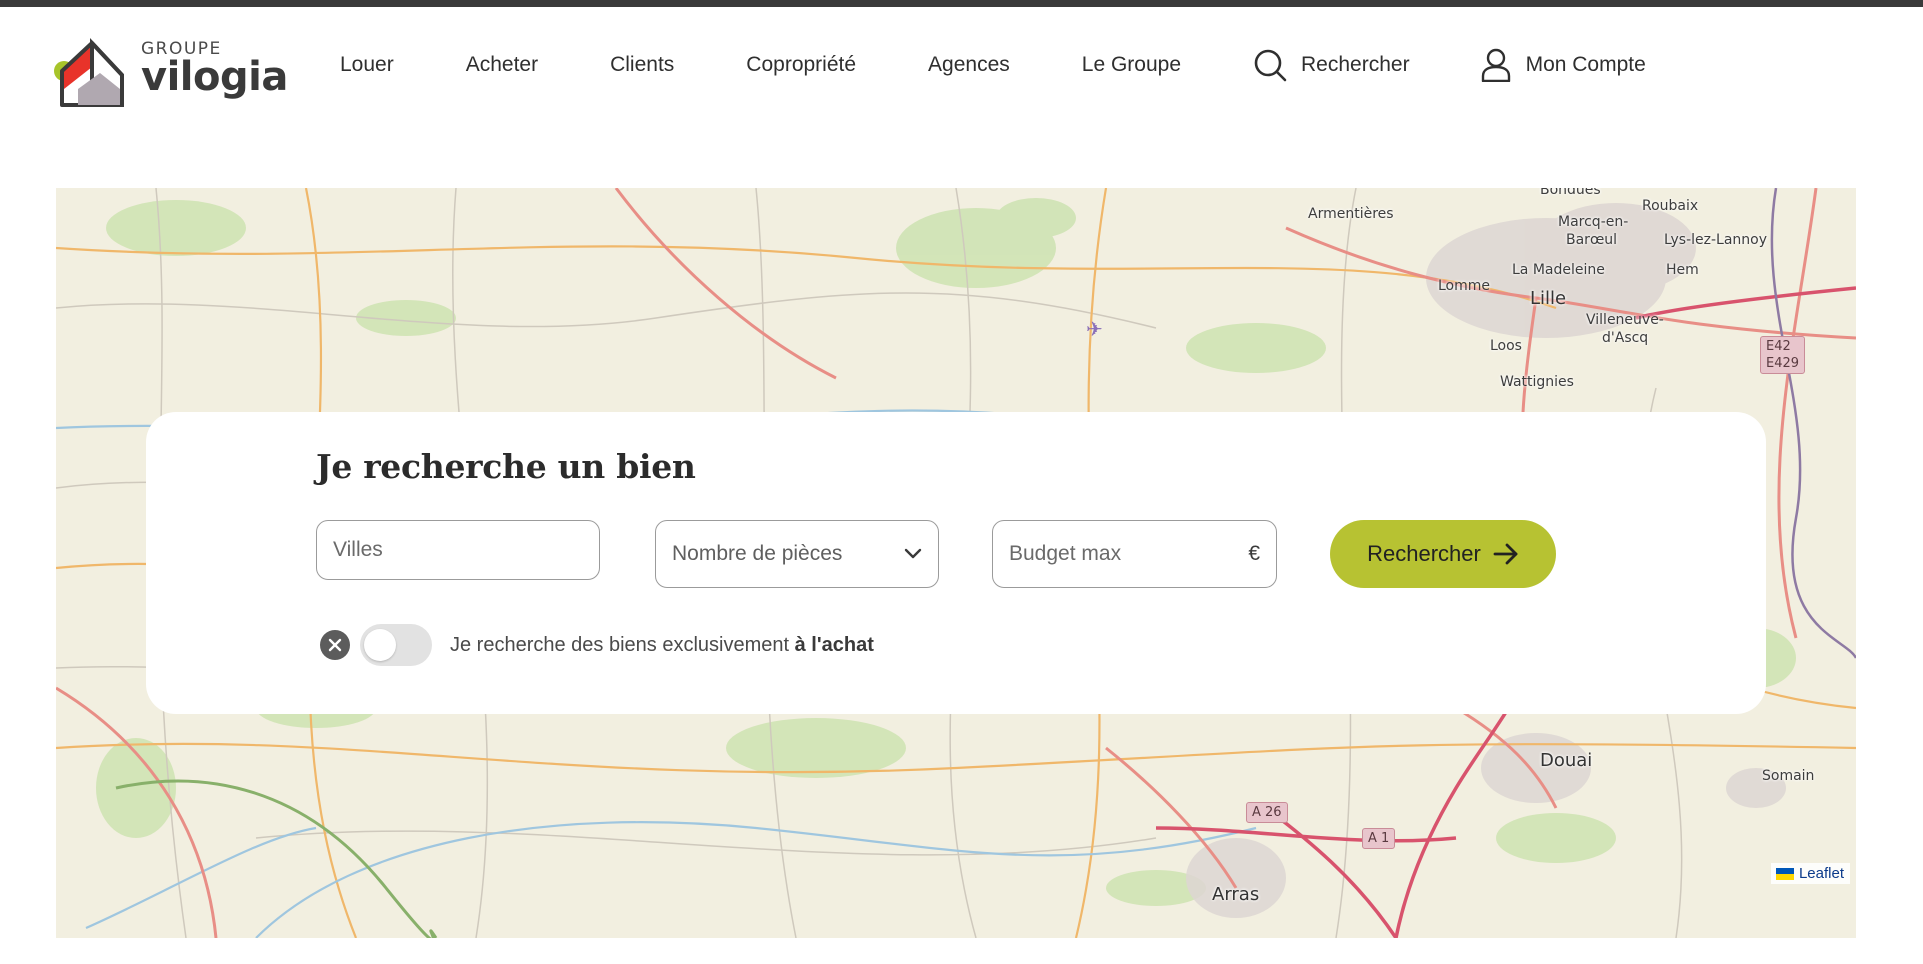 This screenshot has width=1923, height=964. What do you see at coordinates (1351, 214) in the screenshot?
I see `map-label-armentieres: Armentières` at bounding box center [1351, 214].